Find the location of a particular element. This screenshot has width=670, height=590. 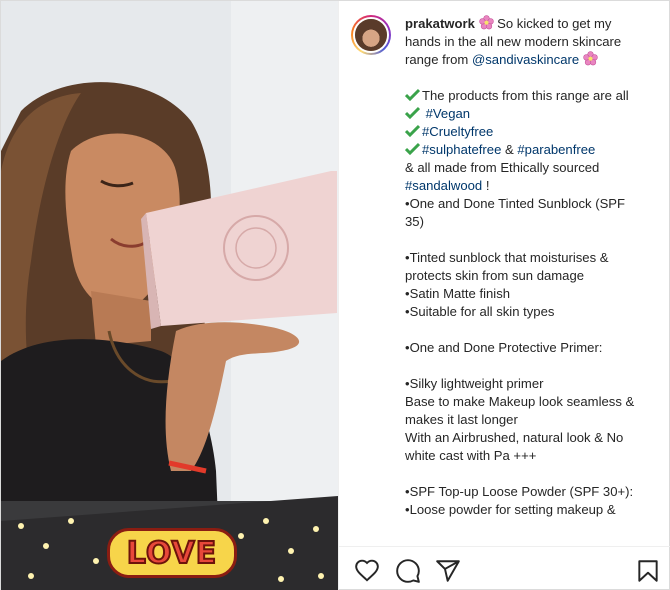

paper-plane-icon is located at coordinates (448, 571).